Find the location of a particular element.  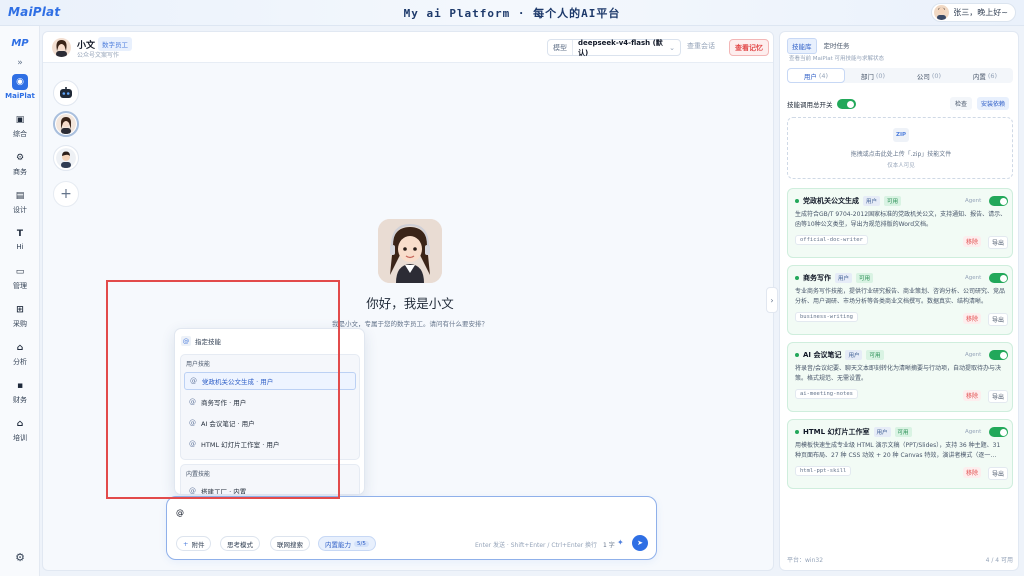

skill-option-label: 党政机关公文生成 · 用户 is located at coordinates (238, 382).